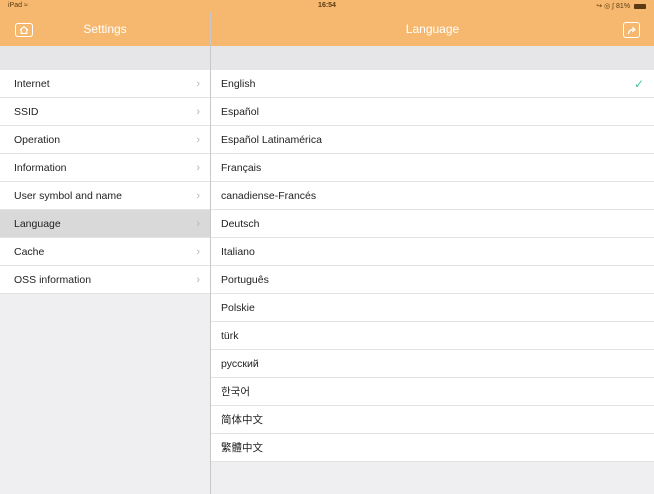  Describe the element at coordinates (29, 252) in the screenshot. I see `sidebar-item-label: Cache` at that location.